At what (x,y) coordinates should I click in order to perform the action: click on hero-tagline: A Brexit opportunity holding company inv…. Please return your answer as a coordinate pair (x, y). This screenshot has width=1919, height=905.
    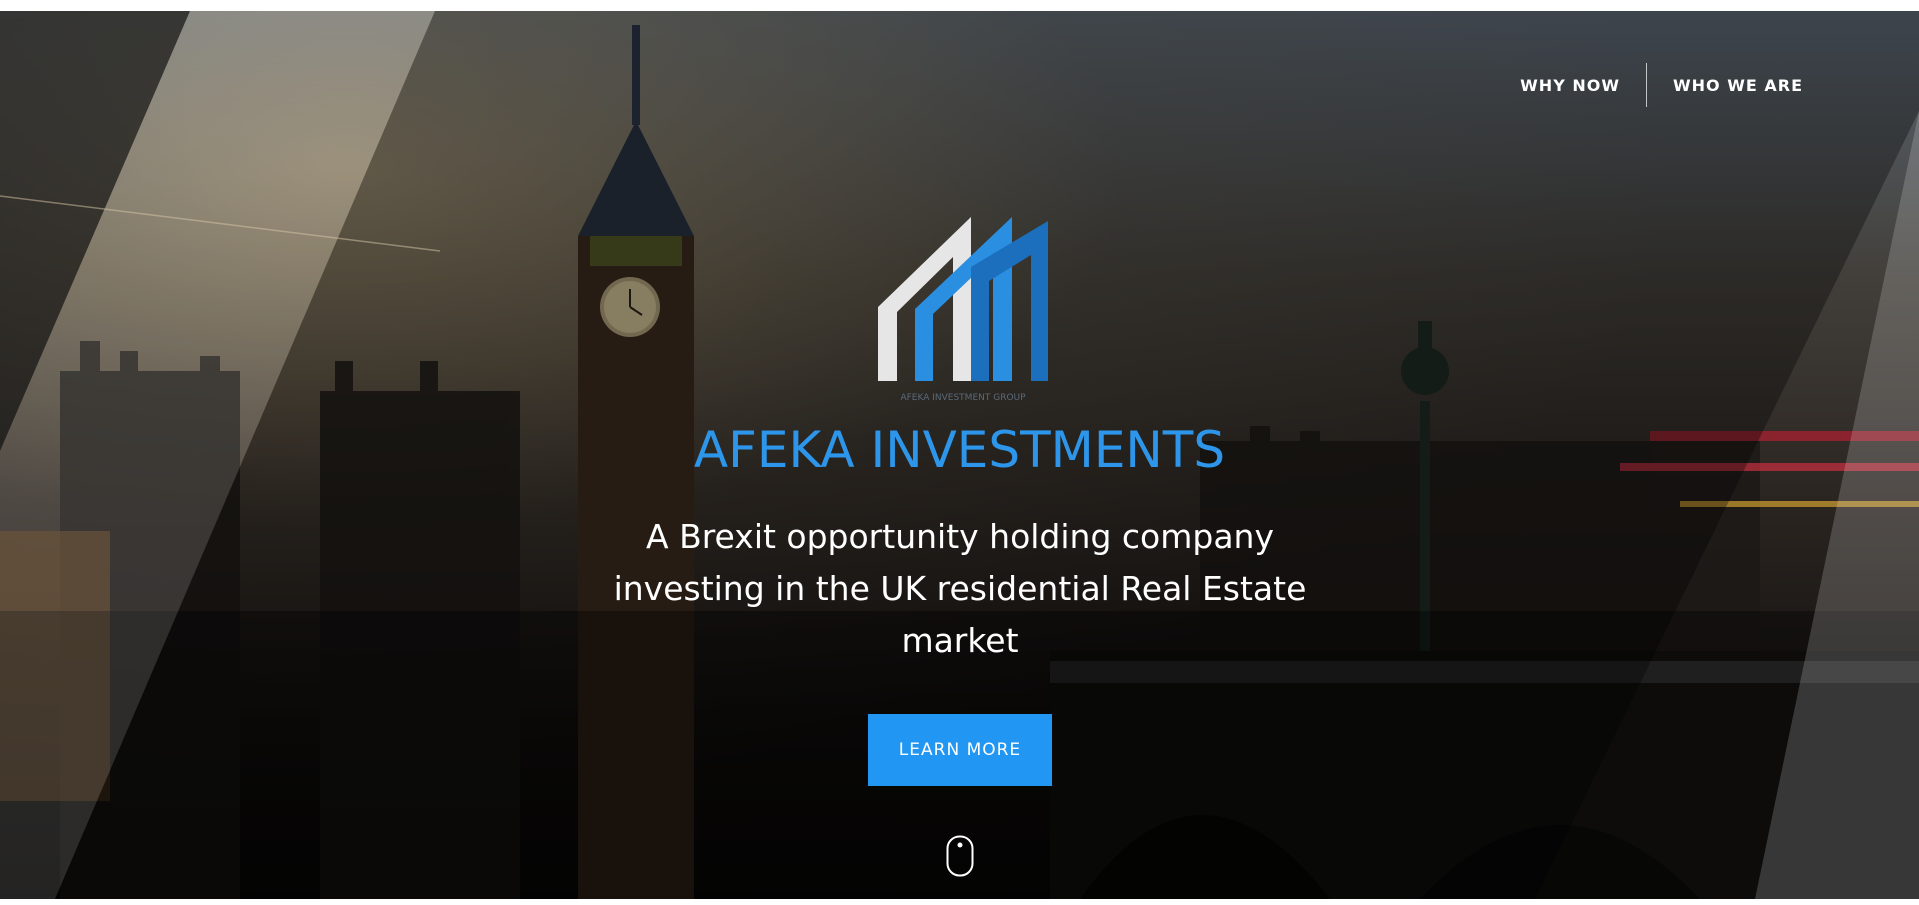
    Looking at the image, I should click on (960, 588).